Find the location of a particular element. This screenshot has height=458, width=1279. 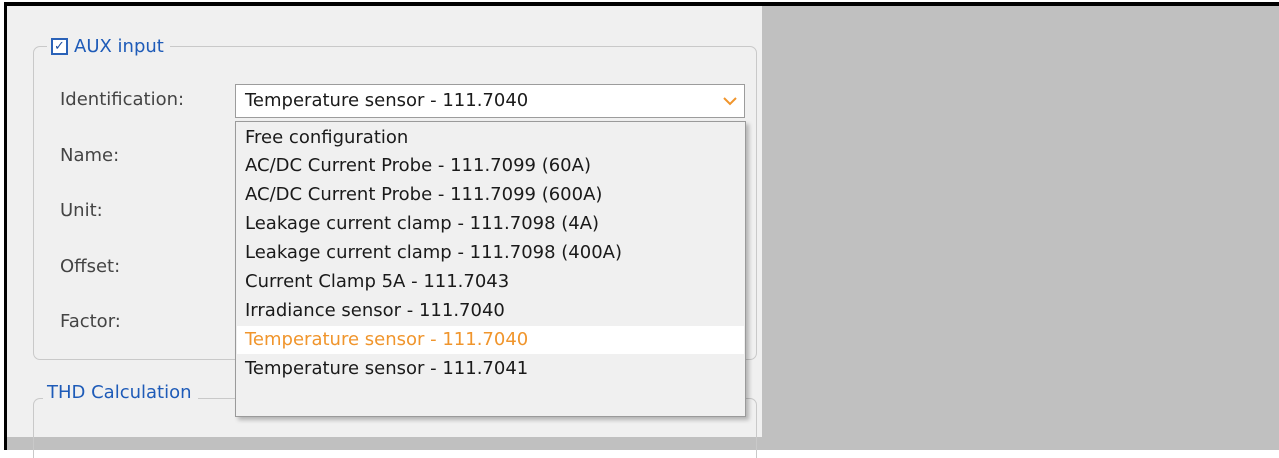

dropdown-option: Irradiance sensor - 111.7040 is located at coordinates (490, 311).